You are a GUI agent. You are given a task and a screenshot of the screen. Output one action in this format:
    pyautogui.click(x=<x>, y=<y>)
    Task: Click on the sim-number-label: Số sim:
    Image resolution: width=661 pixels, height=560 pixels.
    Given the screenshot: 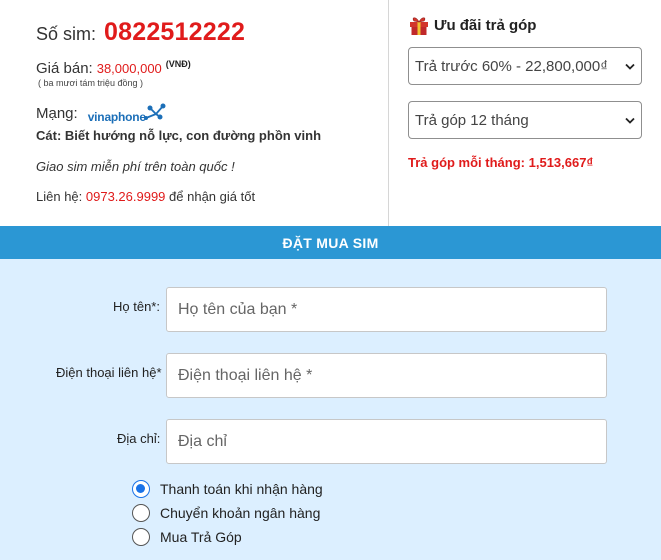 What is the action you would take?
    pyautogui.click(x=66, y=34)
    